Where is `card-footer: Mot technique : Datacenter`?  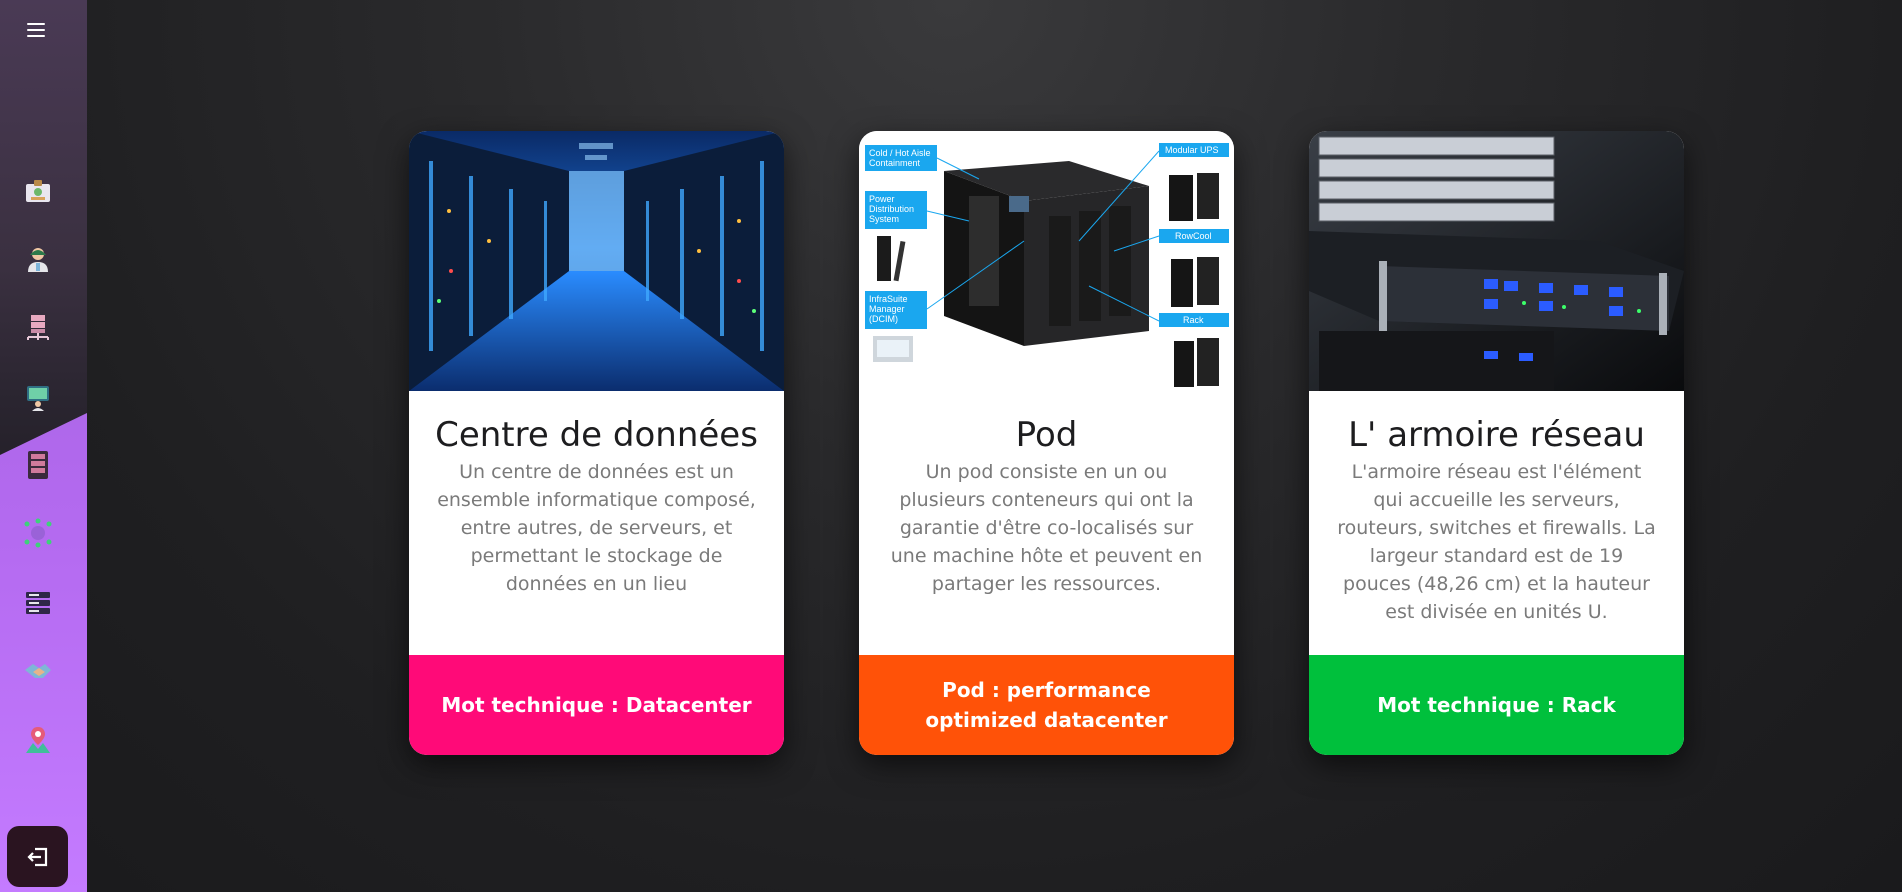 card-footer: Mot technique : Datacenter is located at coordinates (596, 705).